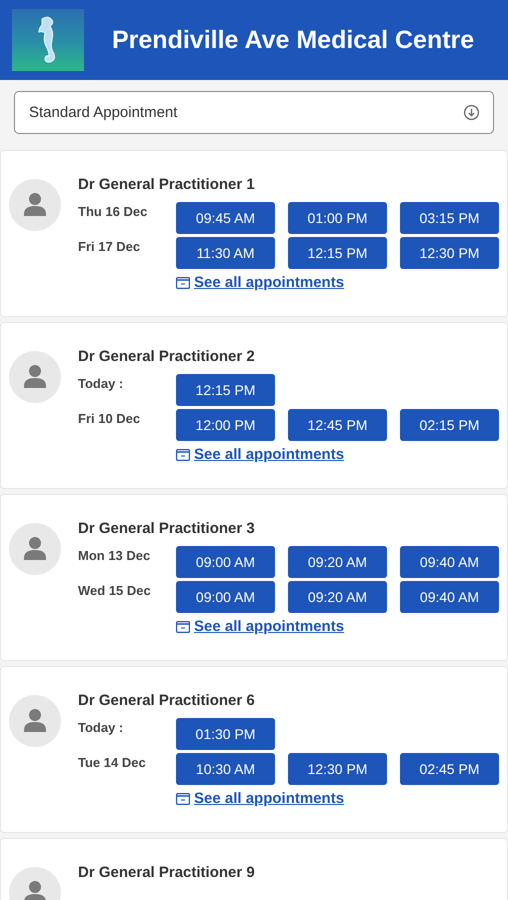  Describe the element at coordinates (167, 701) in the screenshot. I see `doctor-name: Dr General Practitioner 6` at that location.